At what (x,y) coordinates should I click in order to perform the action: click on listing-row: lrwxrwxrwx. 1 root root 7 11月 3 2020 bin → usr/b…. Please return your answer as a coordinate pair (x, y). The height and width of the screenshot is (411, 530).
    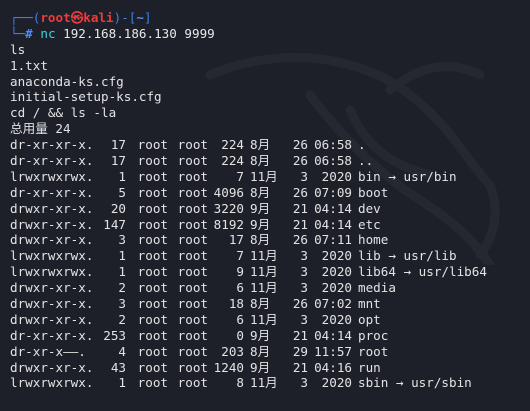
    Looking at the image, I should click on (267, 177).